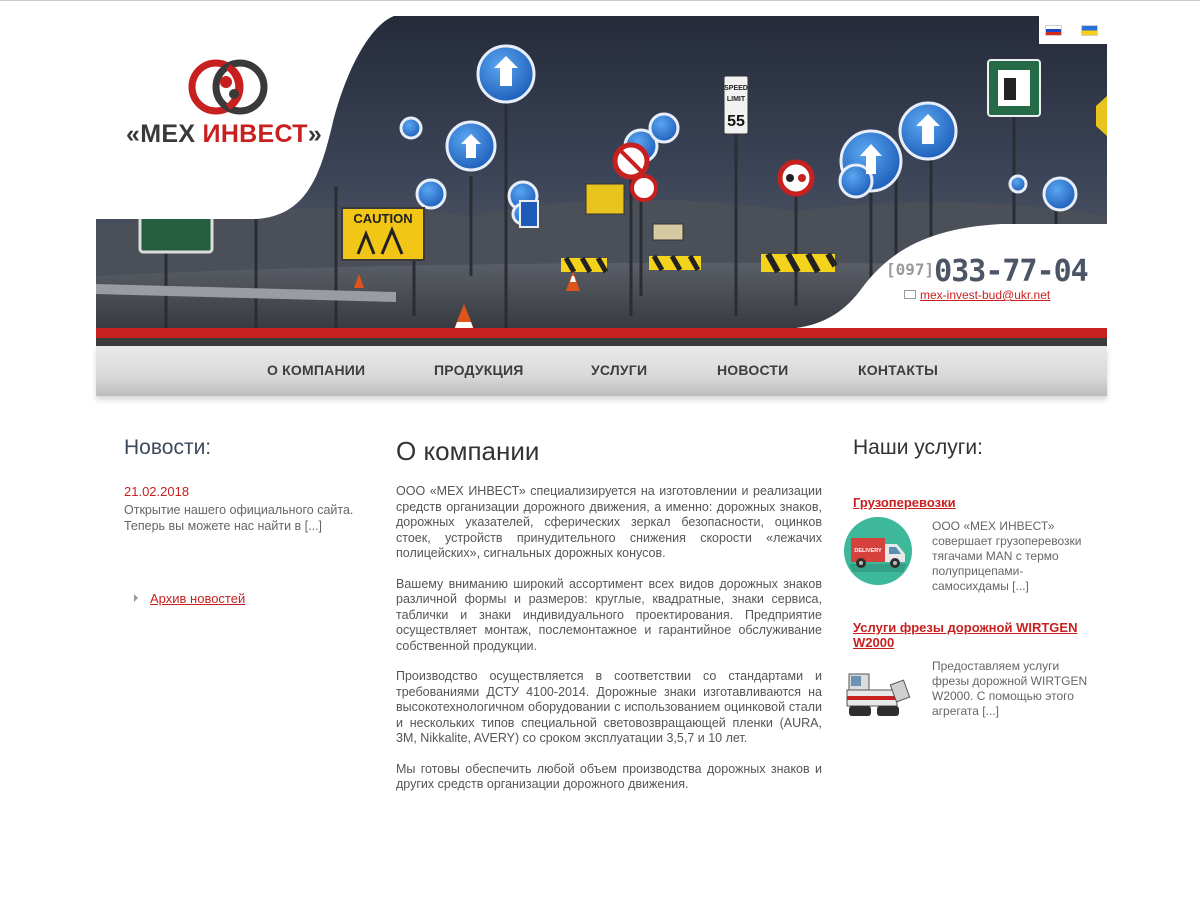 This screenshot has width=1200, height=900. I want to click on language-switcher, so click(1073, 30).